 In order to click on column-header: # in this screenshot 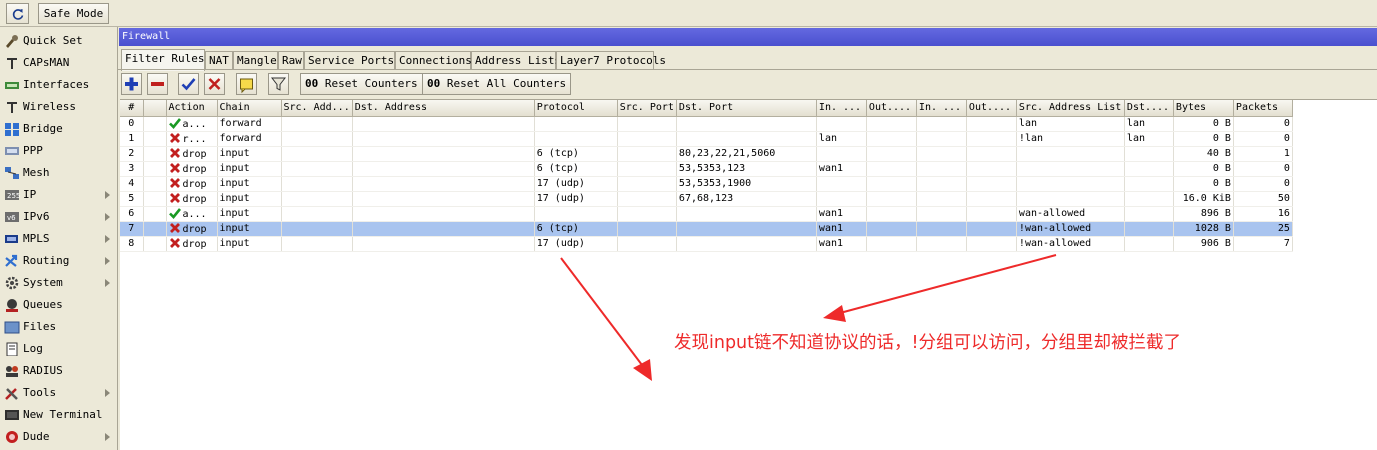, I will do `click(132, 108)`.